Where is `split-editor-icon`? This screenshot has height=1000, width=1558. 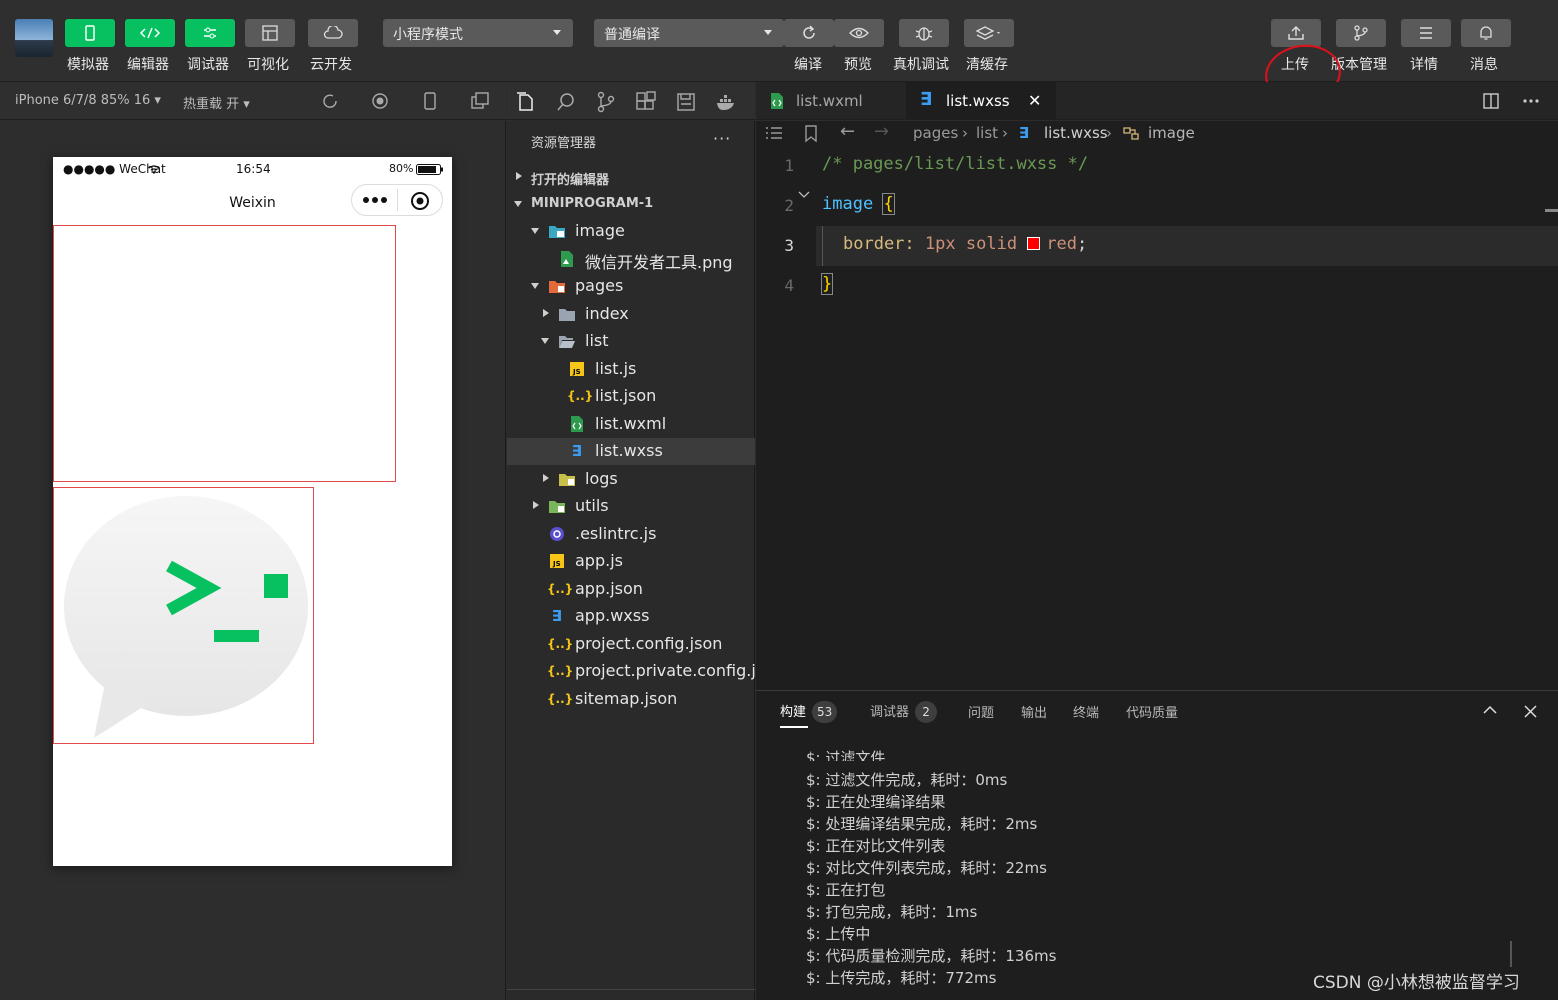 split-editor-icon is located at coordinates (1491, 101).